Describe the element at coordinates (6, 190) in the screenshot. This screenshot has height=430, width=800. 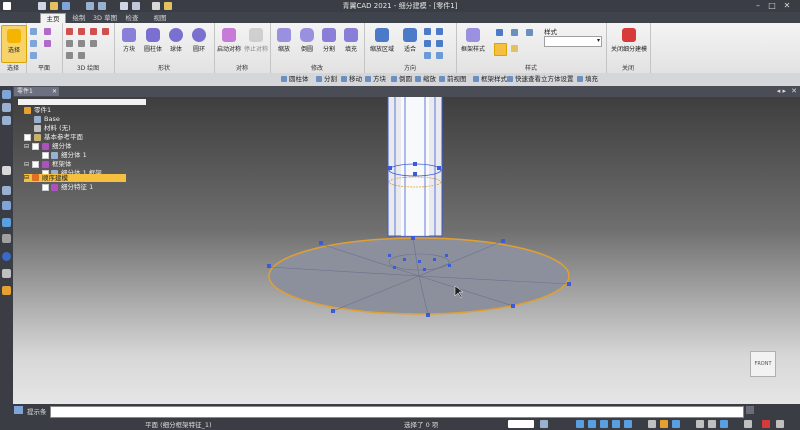
I see `properties-icon` at that location.